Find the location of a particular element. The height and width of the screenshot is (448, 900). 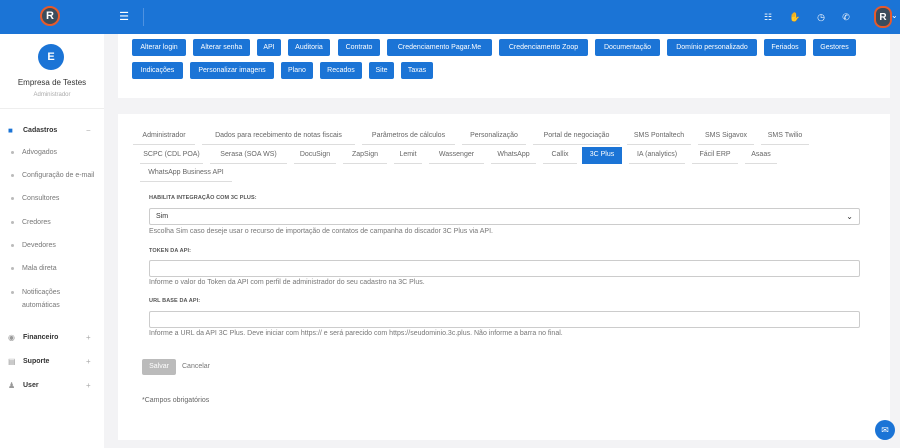

tab-sms-pontaltech: SMS Pontaltech is located at coordinates (659, 136).